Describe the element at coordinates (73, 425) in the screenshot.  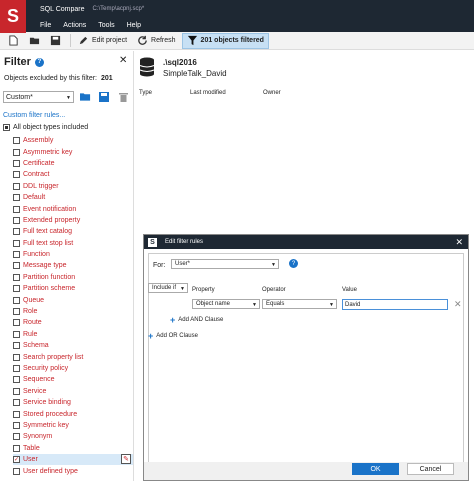
I see `object-type-item: Symmetric key` at that location.